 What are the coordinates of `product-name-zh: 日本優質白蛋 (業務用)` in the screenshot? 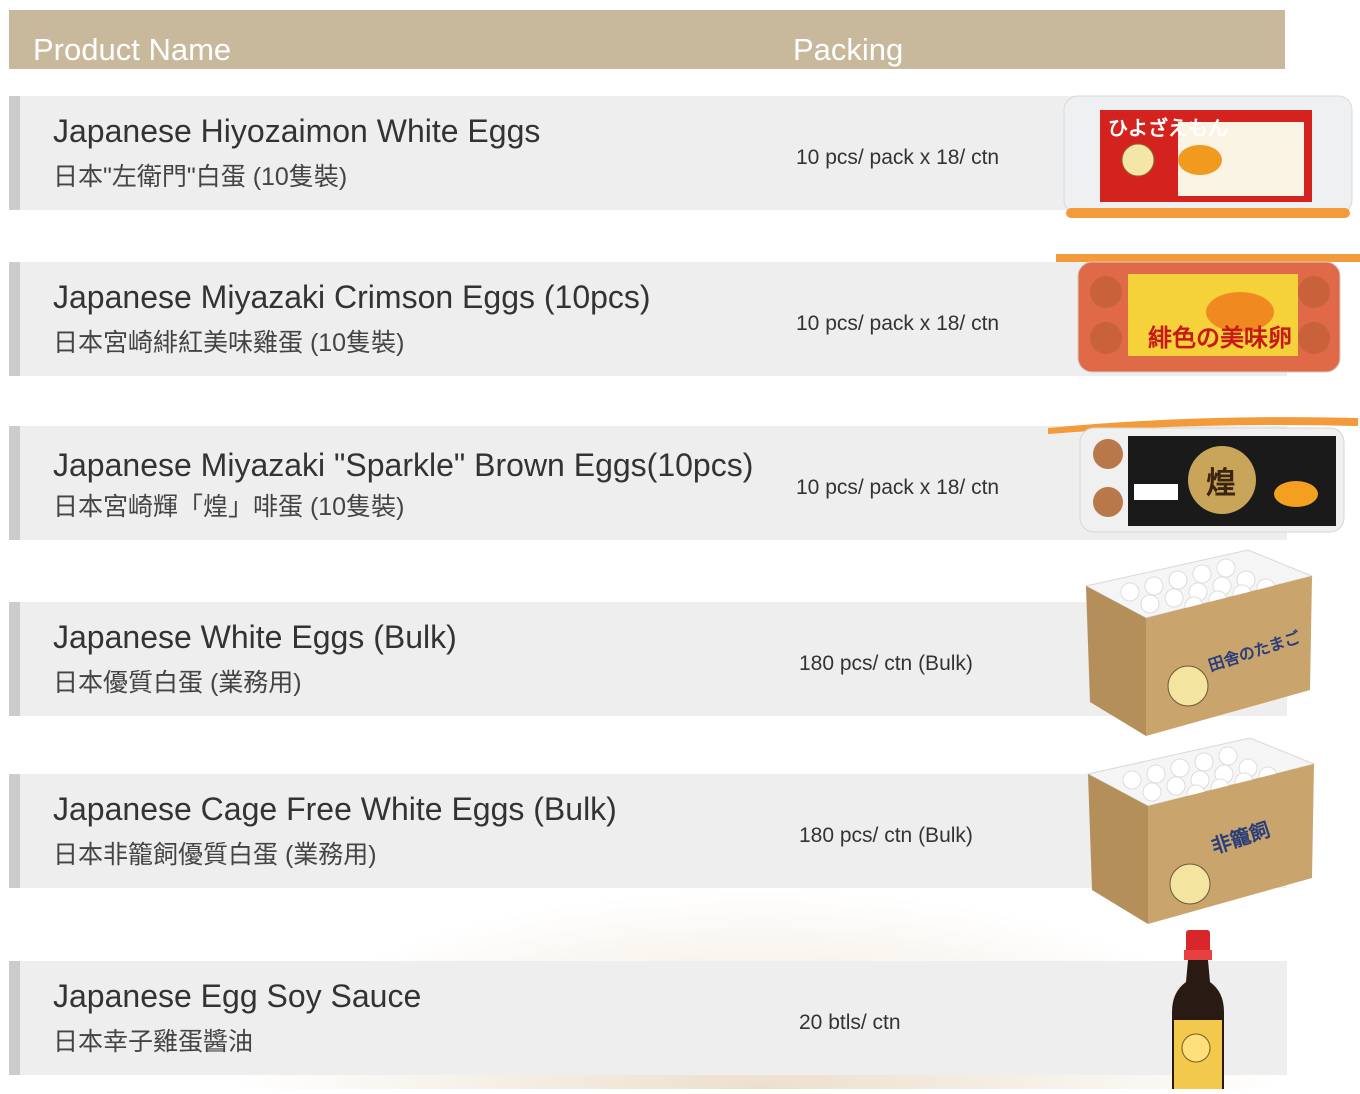 It's located at (177, 683).